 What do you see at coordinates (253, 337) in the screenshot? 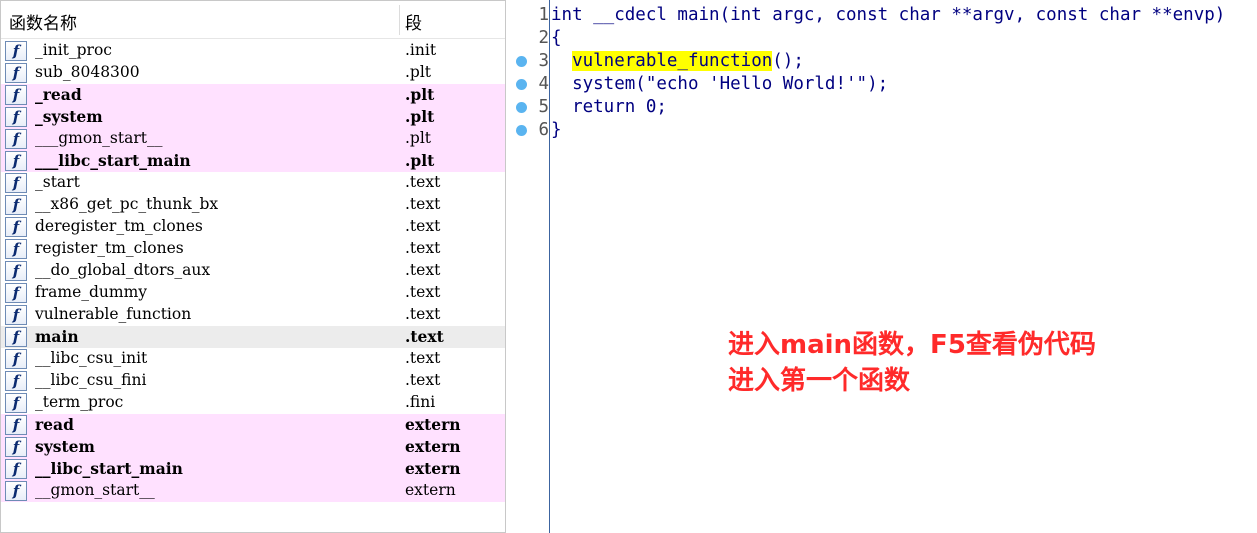
I see `function-row: f main .text` at bounding box center [253, 337].